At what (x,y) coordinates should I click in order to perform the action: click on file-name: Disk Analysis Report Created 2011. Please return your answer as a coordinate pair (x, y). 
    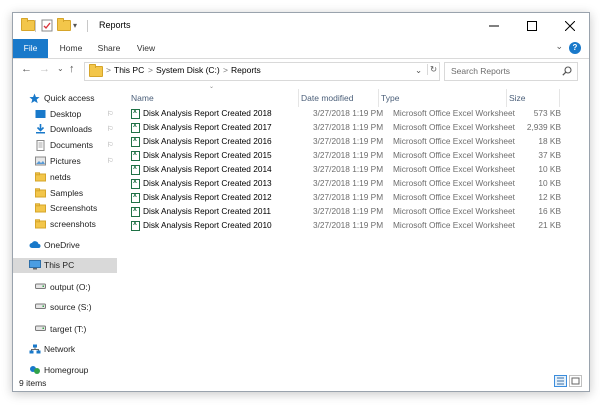
    Looking at the image, I should click on (207, 211).